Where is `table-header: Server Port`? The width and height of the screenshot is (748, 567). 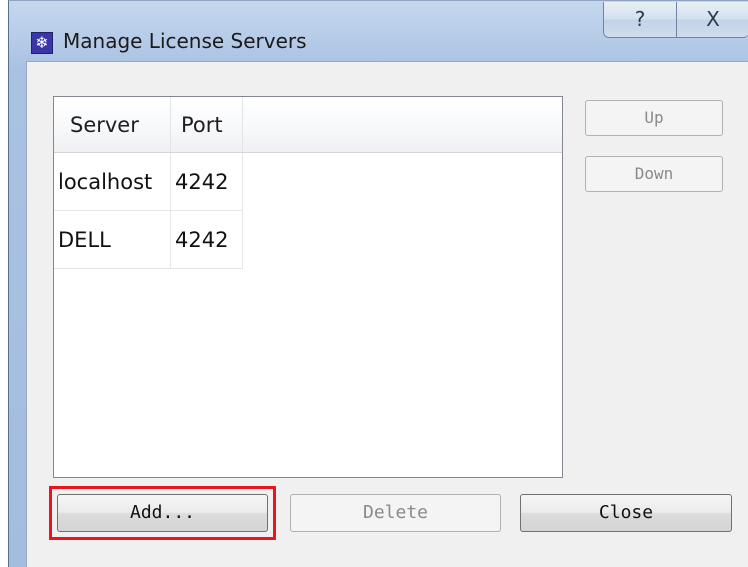 table-header: Server Port is located at coordinates (308, 125).